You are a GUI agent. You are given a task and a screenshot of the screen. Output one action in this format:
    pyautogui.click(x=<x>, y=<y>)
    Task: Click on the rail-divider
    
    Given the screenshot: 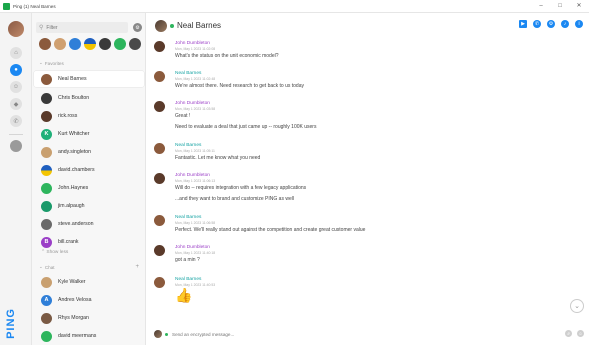 What is the action you would take?
    pyautogui.click(x=16, y=134)
    